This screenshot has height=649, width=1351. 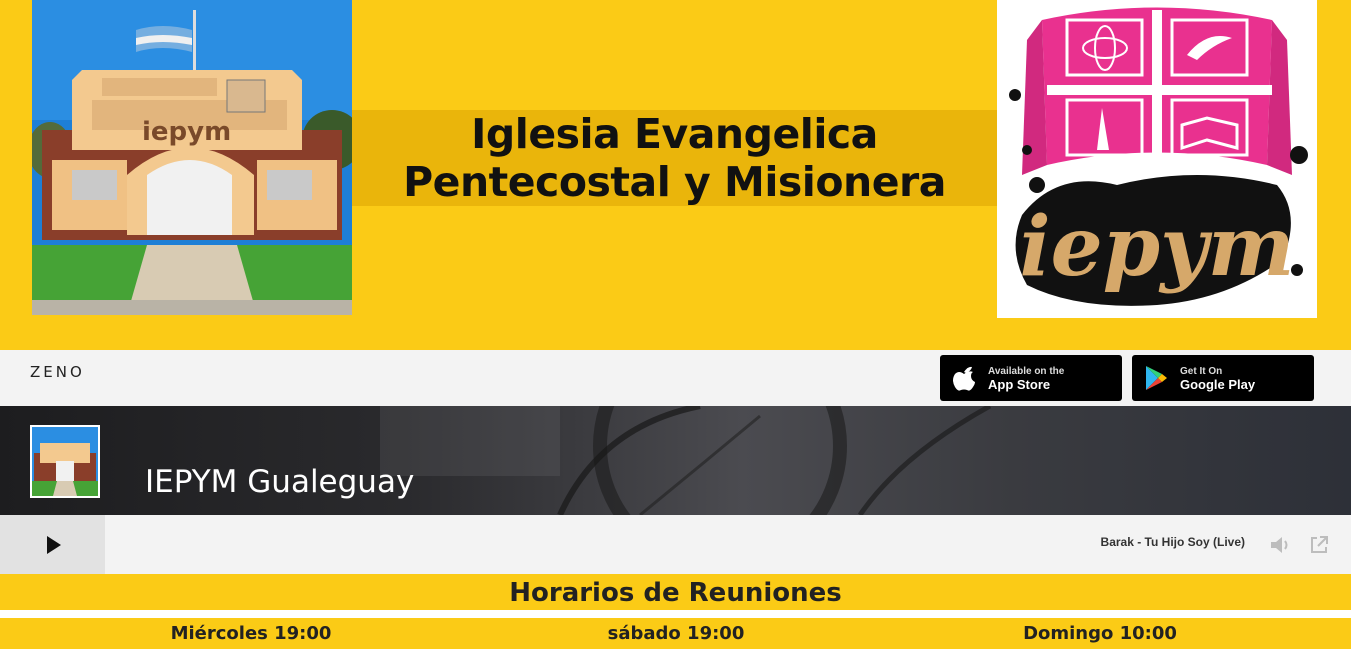 I want to click on now-playing-track: Barak - Tu Hijo Soy (Live), so click(x=1172, y=542).